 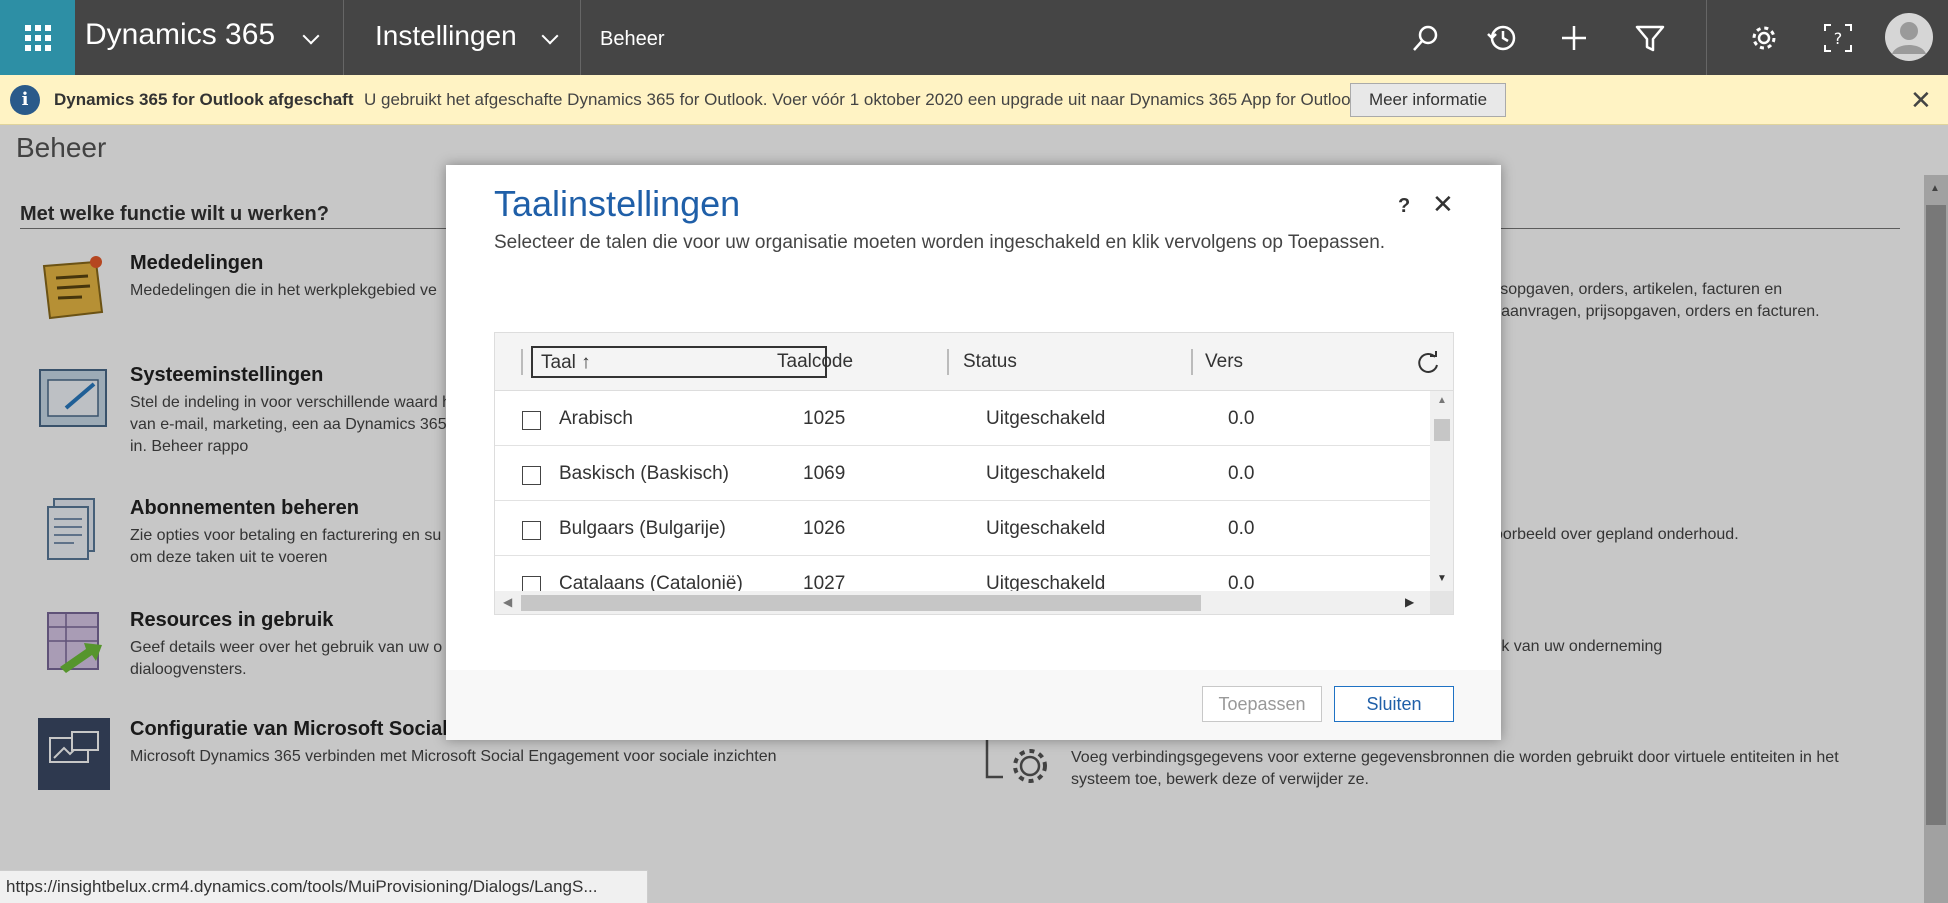 I want to click on grid-header: Taal ↑ Taalcode Status Vers, so click(x=974, y=362).